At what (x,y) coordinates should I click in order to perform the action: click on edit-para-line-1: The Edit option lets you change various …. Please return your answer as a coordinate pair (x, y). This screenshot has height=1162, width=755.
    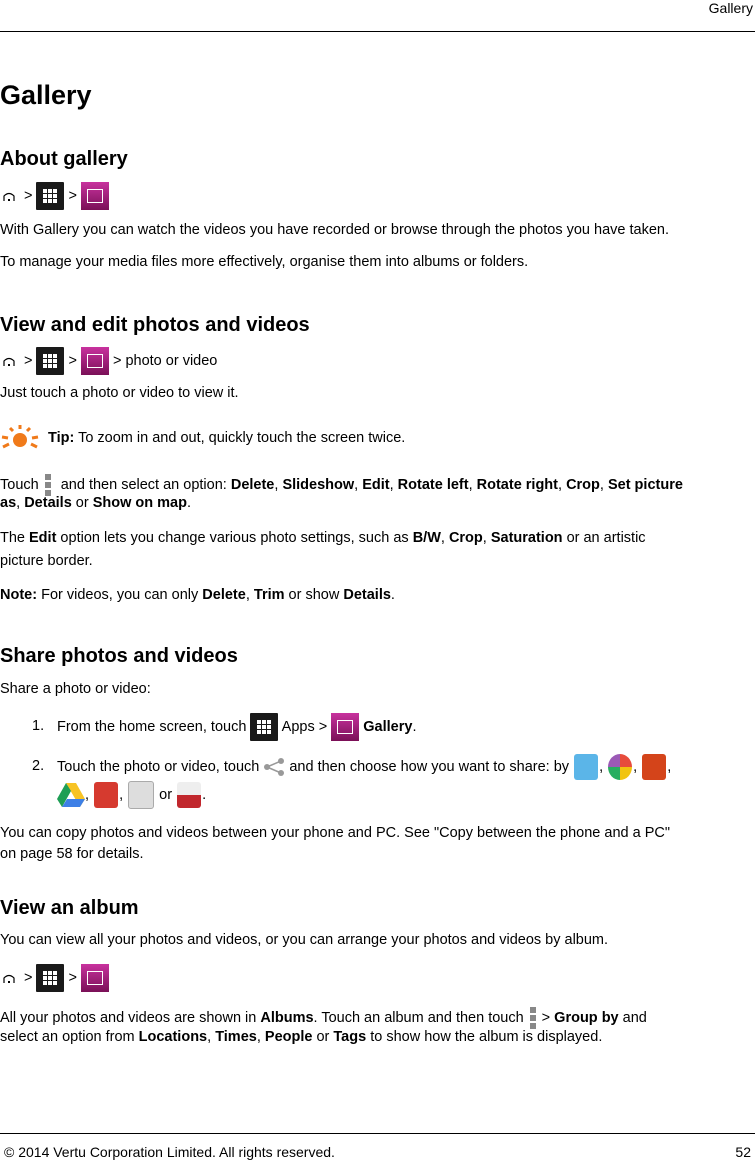
    Looking at the image, I should click on (323, 538).